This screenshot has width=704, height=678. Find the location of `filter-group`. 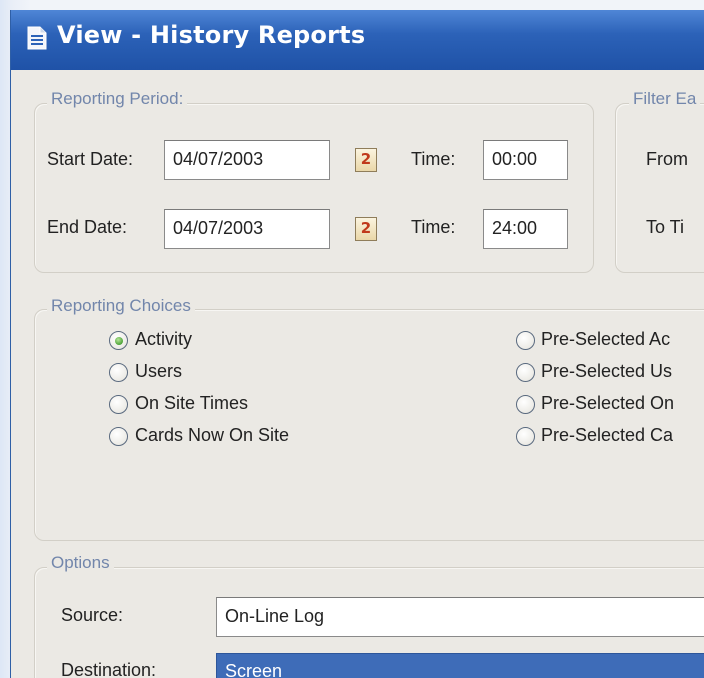

filter-group is located at coordinates (659, 188).